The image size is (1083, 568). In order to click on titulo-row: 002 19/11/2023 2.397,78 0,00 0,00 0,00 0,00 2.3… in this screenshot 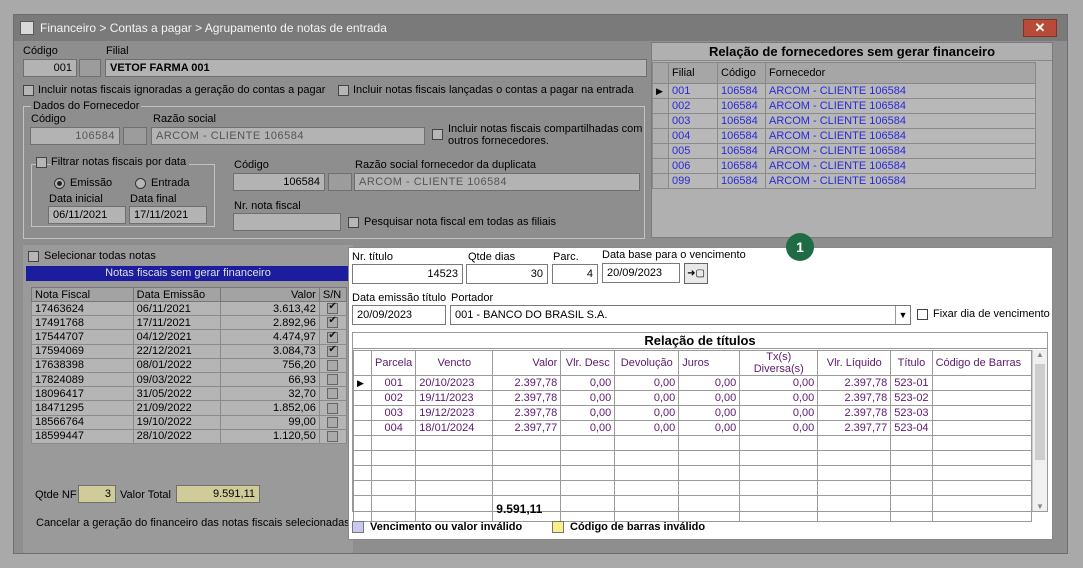, I will do `click(693, 398)`.